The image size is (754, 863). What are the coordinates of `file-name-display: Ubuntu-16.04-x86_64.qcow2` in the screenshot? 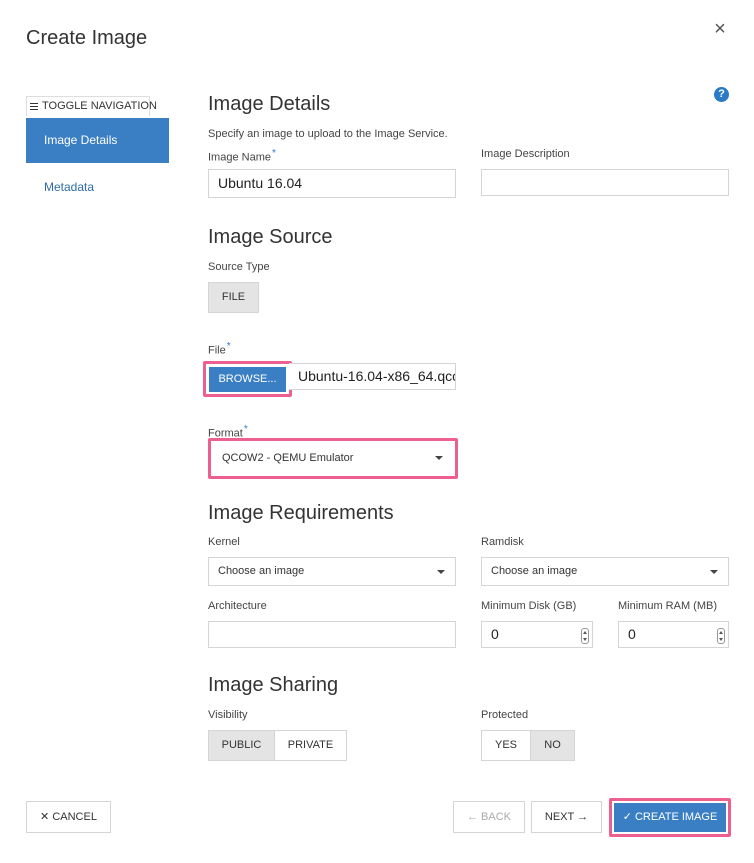 It's located at (372, 376).